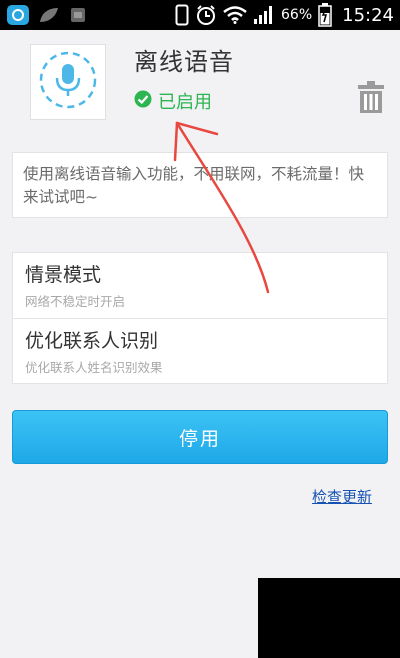  Describe the element at coordinates (182, 15) in the screenshot. I see `phone-icon` at that location.